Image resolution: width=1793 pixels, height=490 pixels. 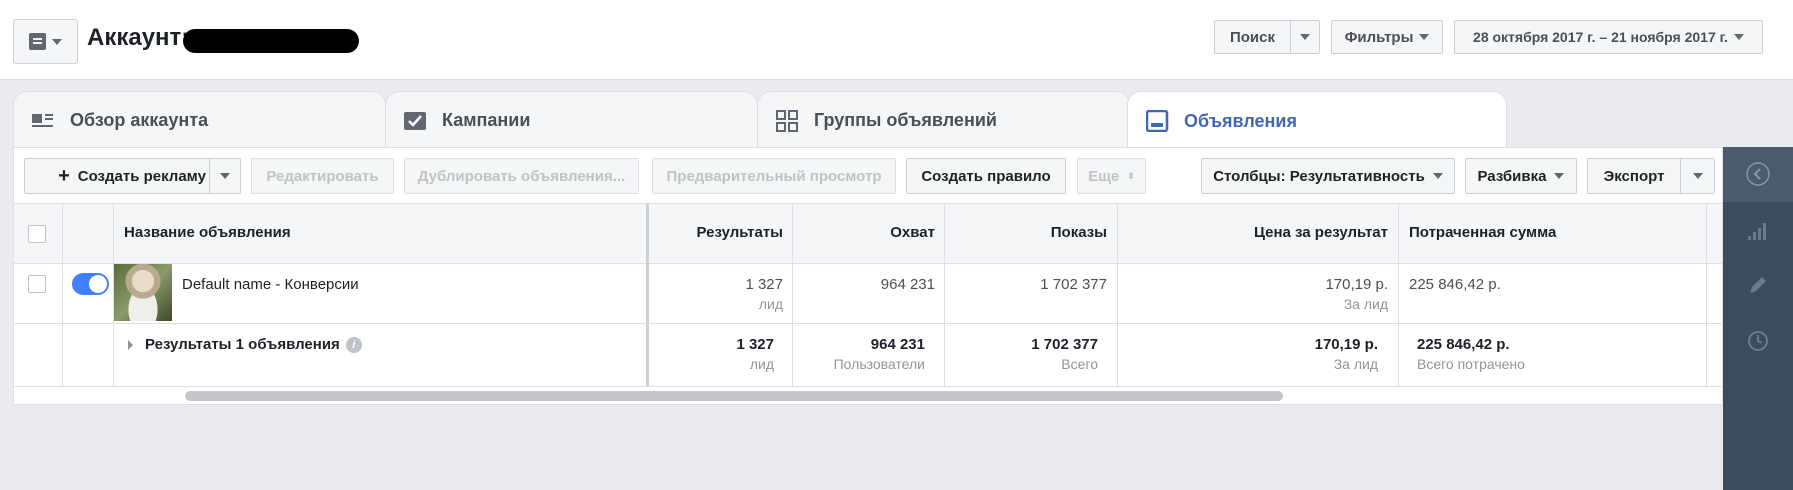 I want to click on create-ad-button: + Создать рекламу, so click(x=132, y=176).